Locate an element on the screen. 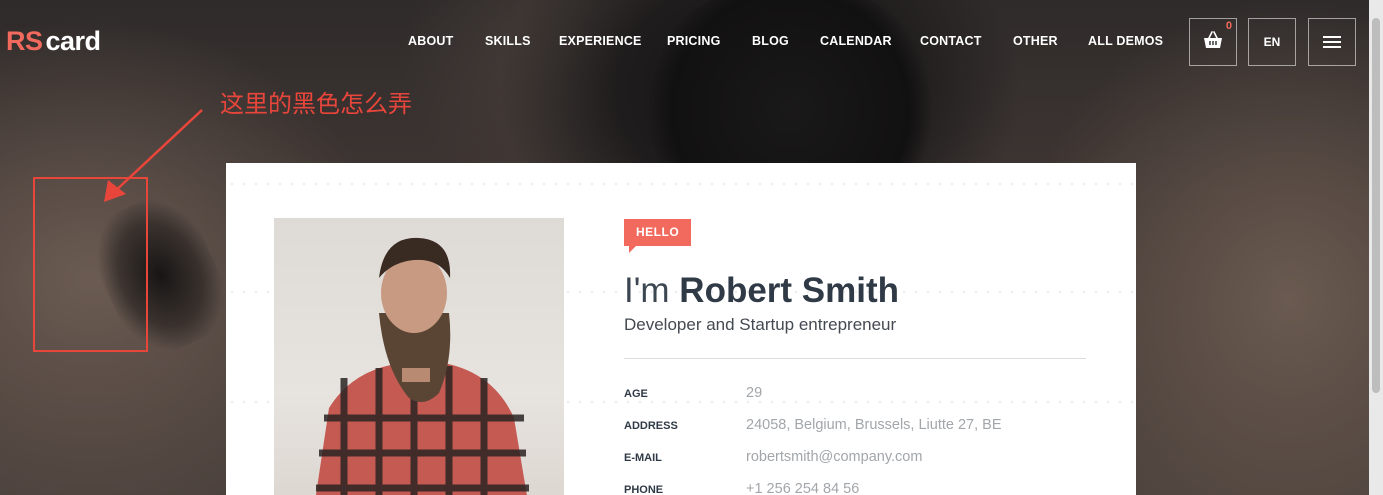  menu-button is located at coordinates (1332, 42).